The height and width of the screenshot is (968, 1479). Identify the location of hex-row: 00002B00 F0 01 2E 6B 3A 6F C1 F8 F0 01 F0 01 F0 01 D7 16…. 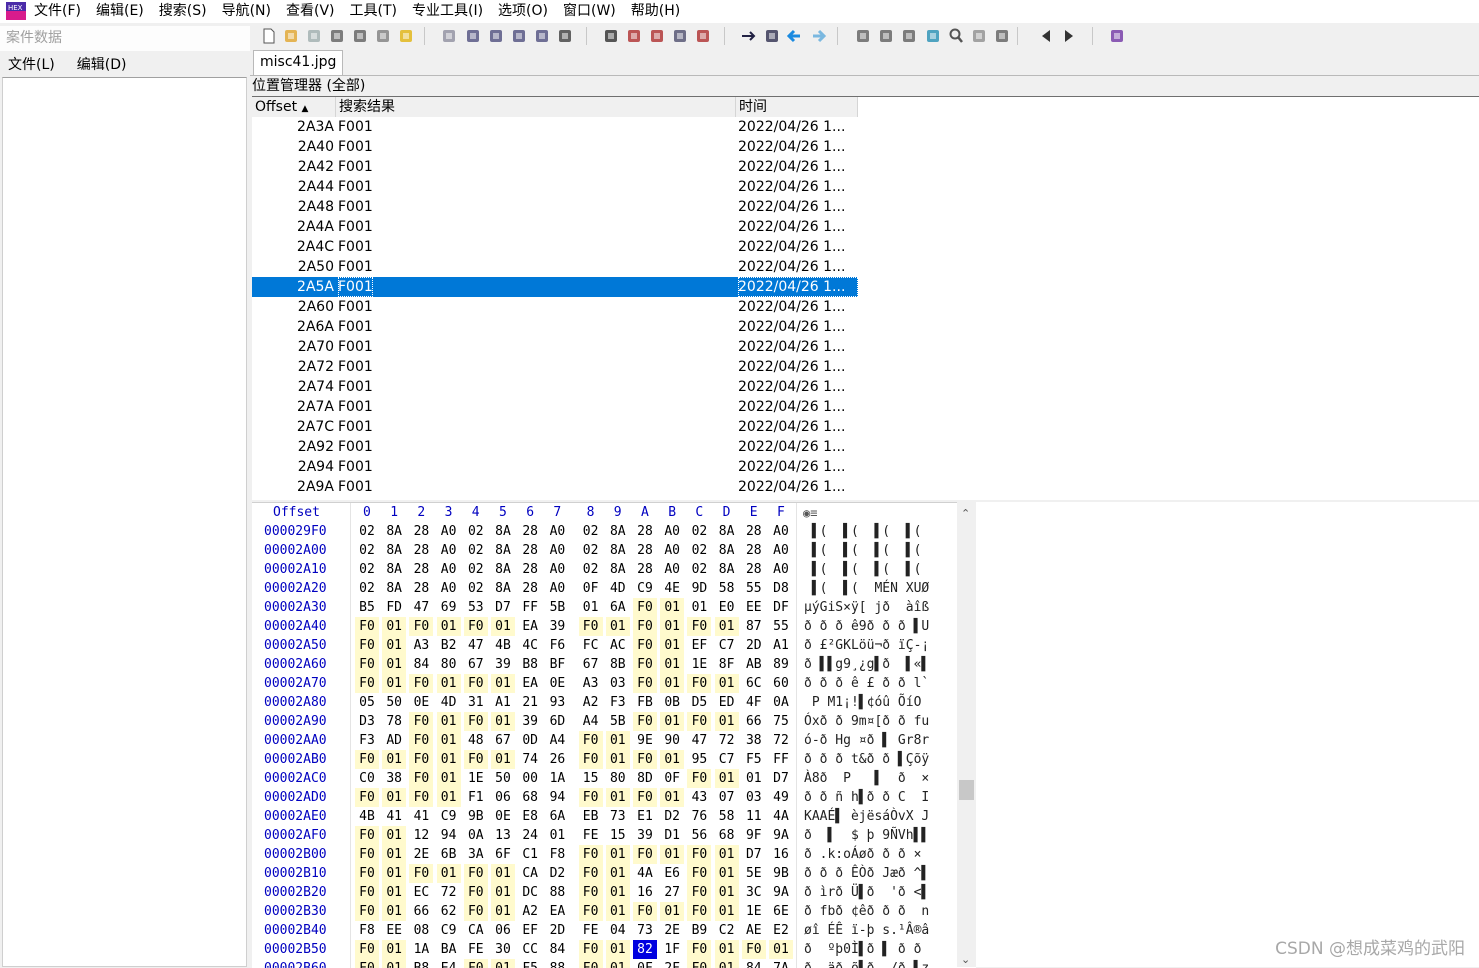
(604, 854).